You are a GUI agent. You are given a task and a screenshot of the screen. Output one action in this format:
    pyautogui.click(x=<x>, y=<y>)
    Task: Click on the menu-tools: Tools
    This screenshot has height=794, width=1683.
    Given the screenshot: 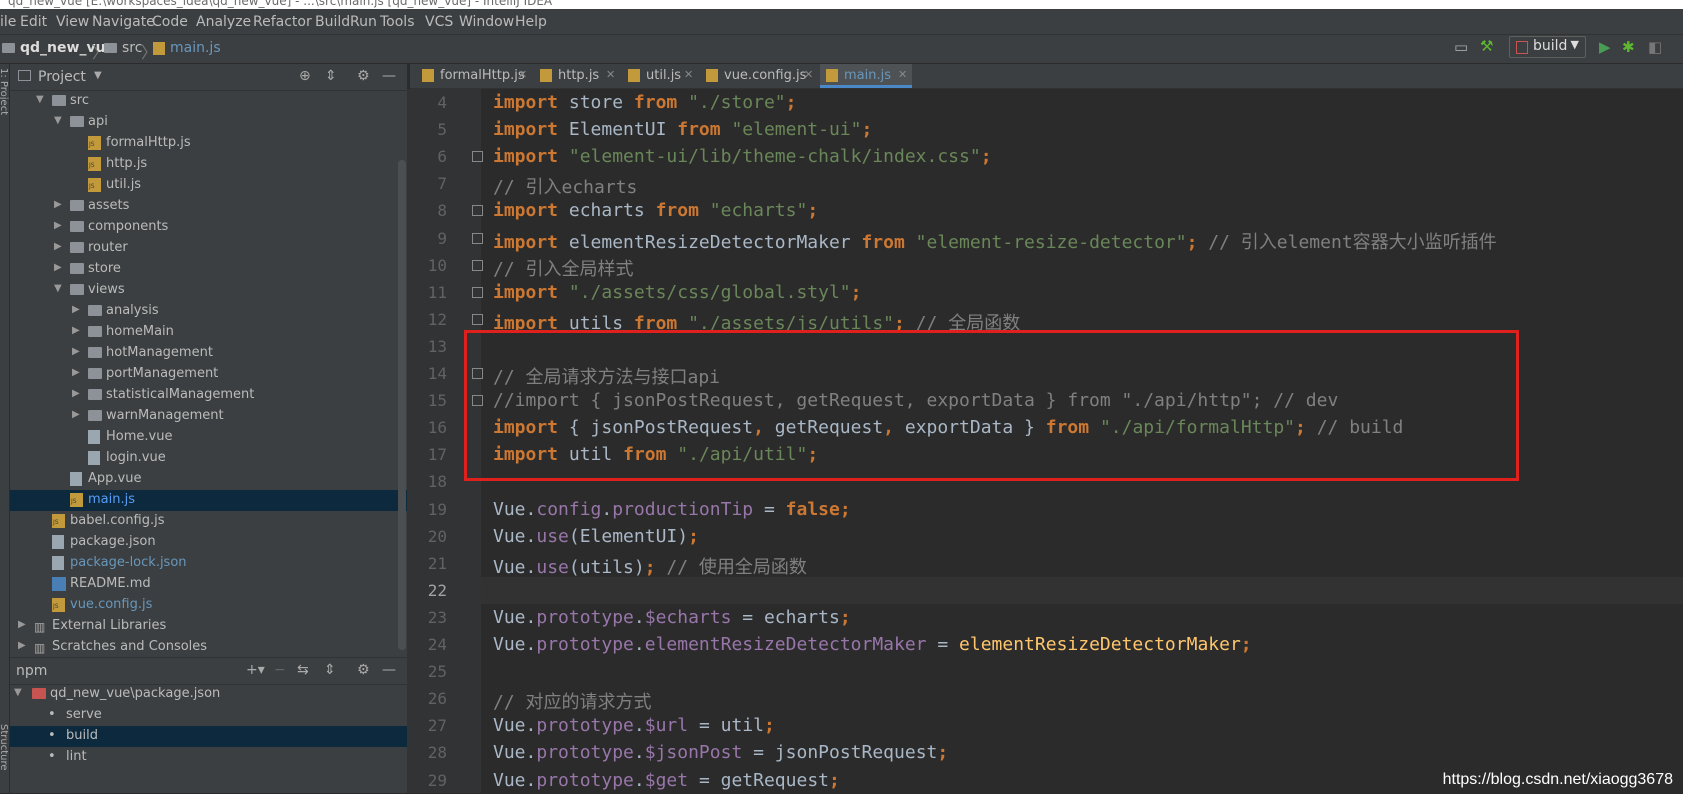 What is the action you would take?
    pyautogui.click(x=397, y=22)
    